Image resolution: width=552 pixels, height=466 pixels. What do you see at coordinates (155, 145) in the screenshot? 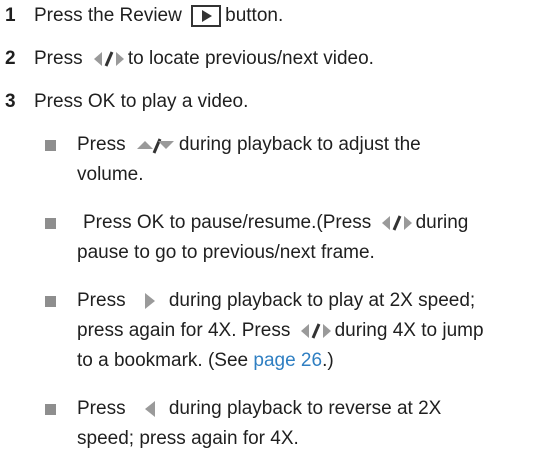
I see `up-down-arrow-icon` at bounding box center [155, 145].